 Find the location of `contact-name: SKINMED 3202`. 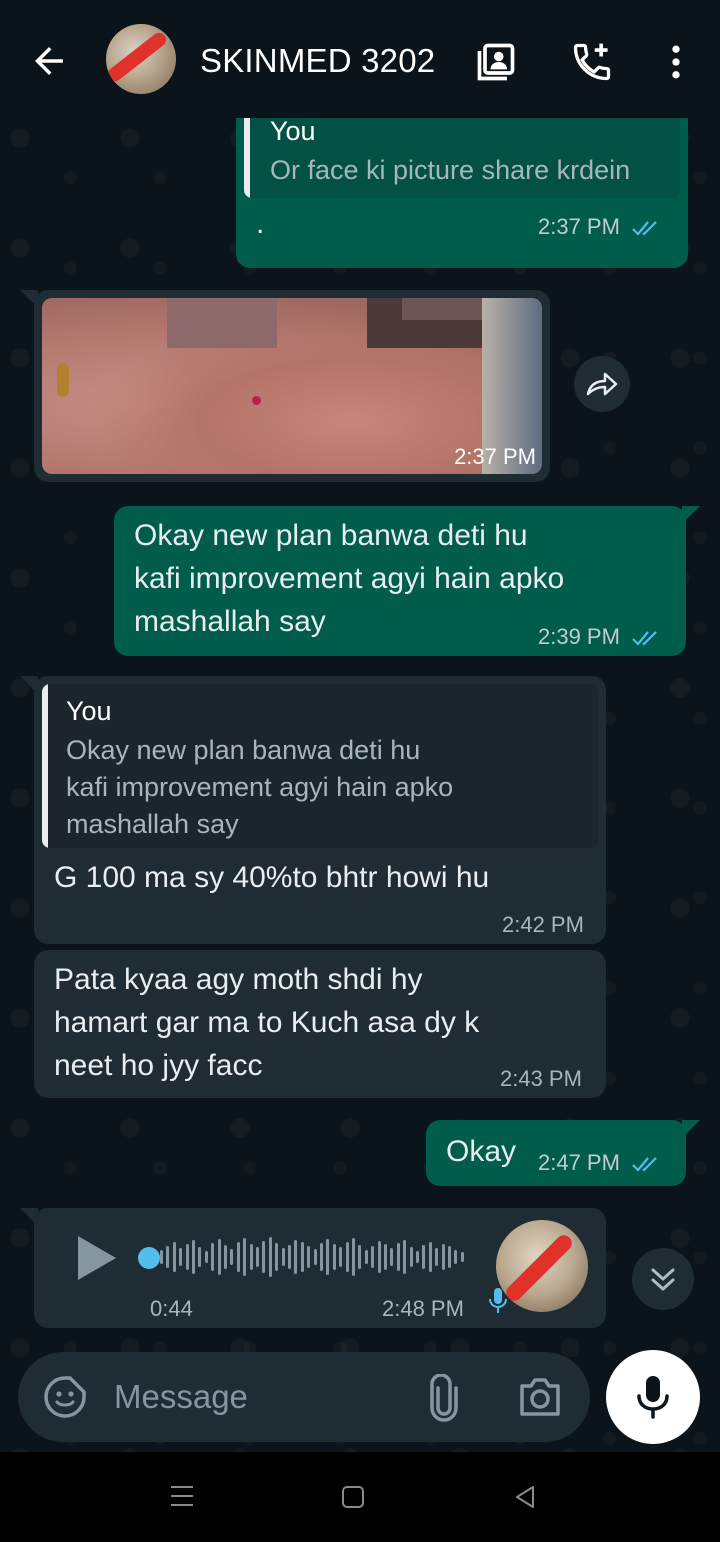

contact-name: SKINMED 3202 is located at coordinates (317, 61).